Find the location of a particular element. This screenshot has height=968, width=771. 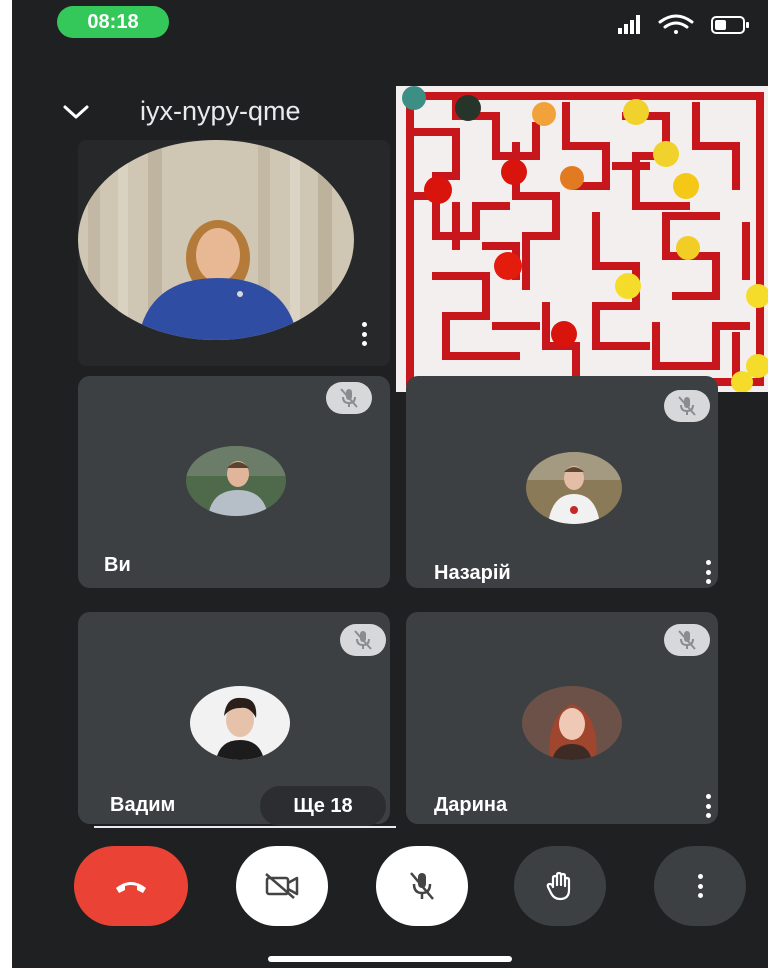

chevron-down-icon is located at coordinates (76, 112).